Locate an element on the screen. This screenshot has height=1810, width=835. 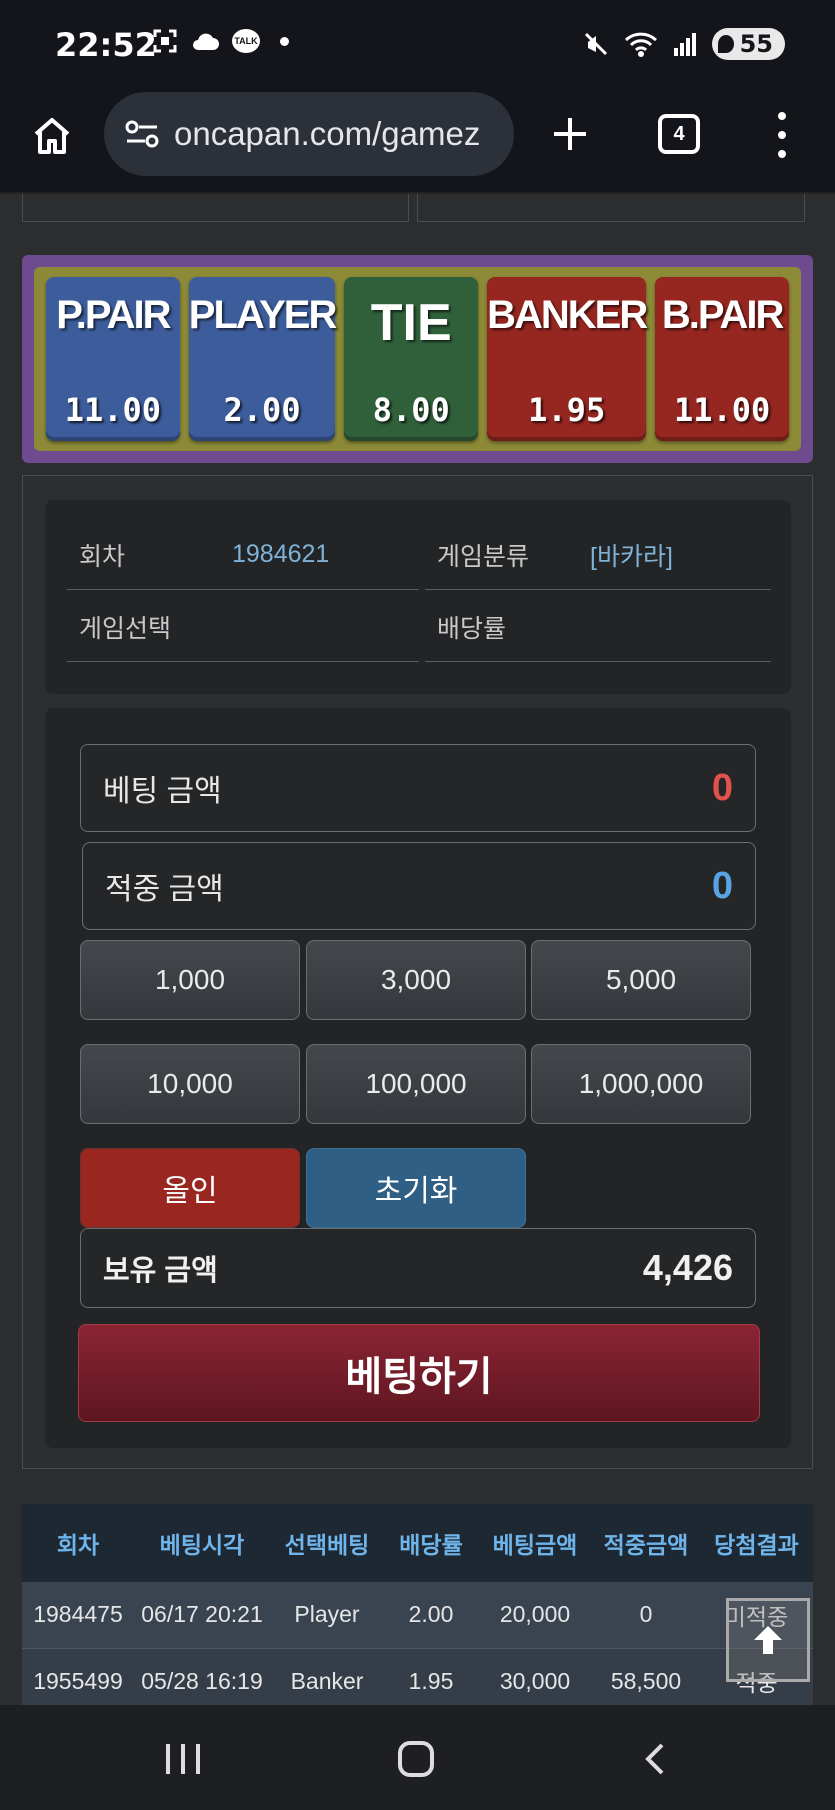
bet-amount-label: 베팅 금액 is located at coordinates (162, 791).